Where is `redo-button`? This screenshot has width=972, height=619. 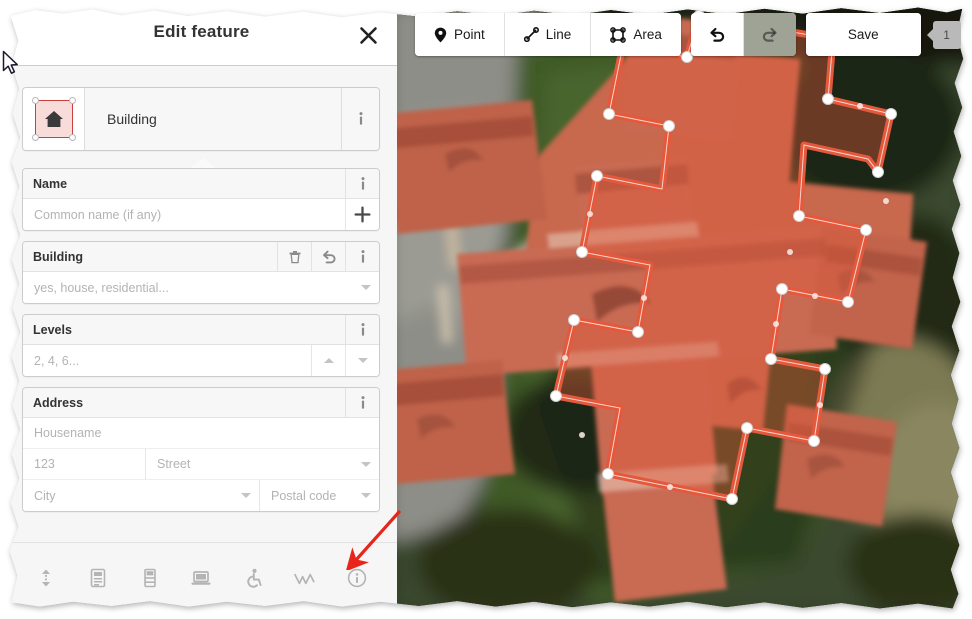
redo-button is located at coordinates (769, 34).